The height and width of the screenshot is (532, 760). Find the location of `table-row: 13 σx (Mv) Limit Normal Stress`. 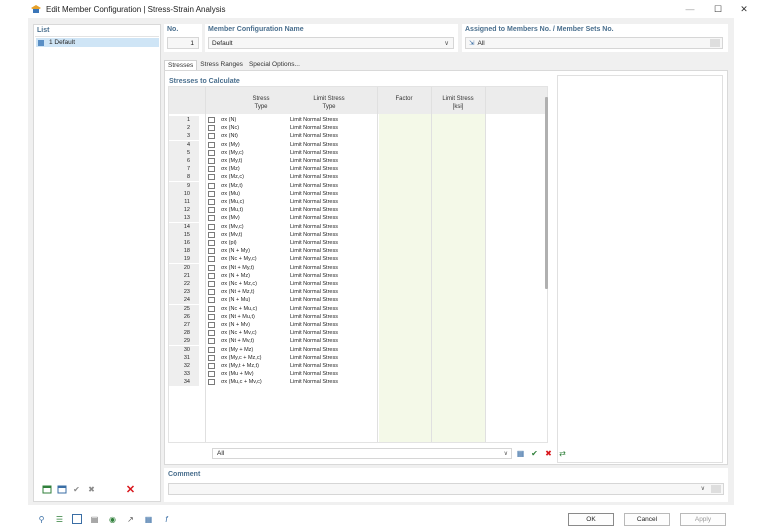

table-row: 13 σx (Mv) Limit Normal Stress is located at coordinates (358, 218).